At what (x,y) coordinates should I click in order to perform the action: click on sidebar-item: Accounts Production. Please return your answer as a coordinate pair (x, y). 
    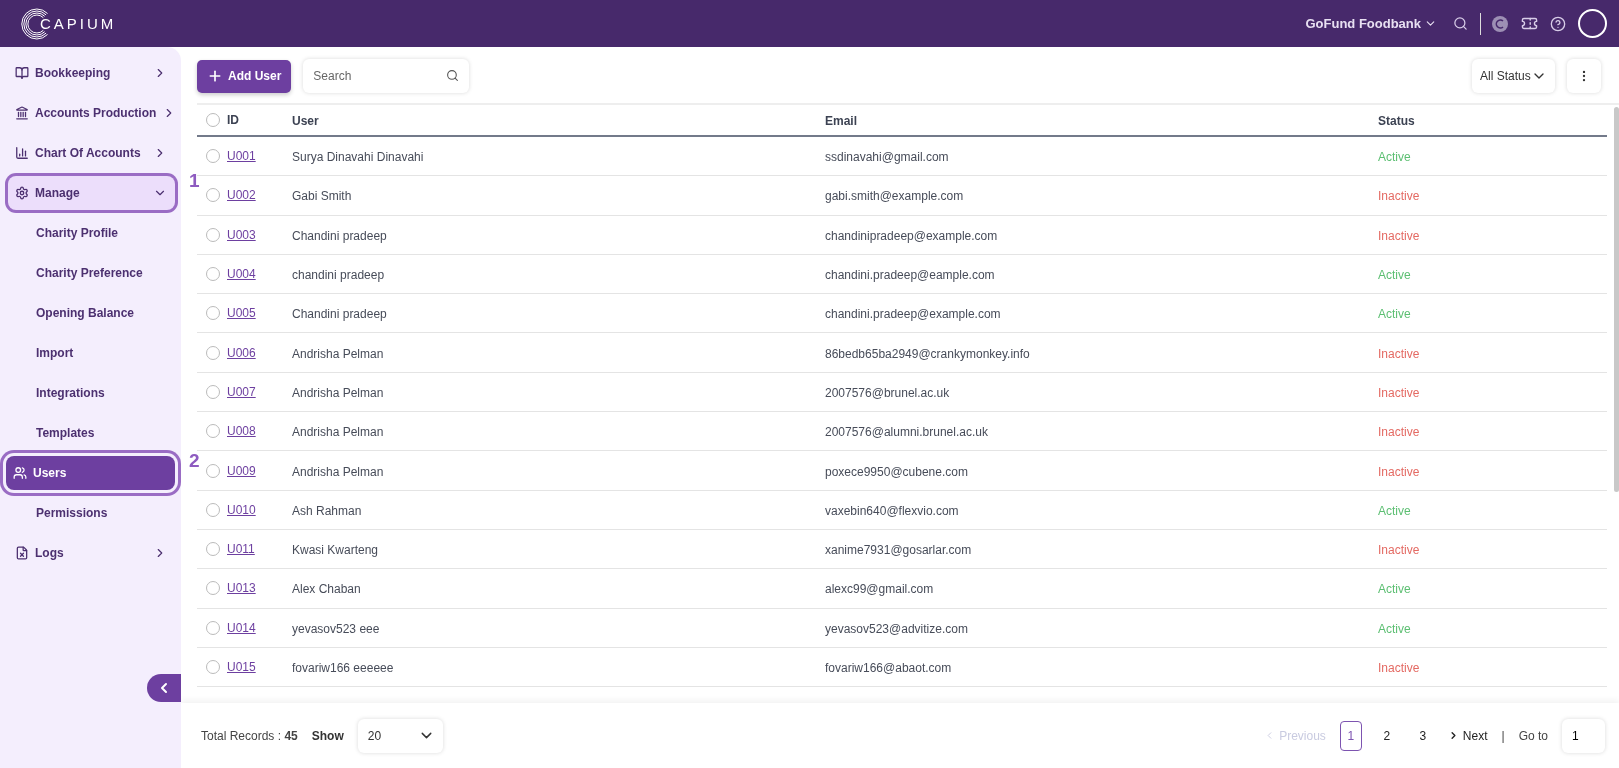
    Looking at the image, I should click on (91, 113).